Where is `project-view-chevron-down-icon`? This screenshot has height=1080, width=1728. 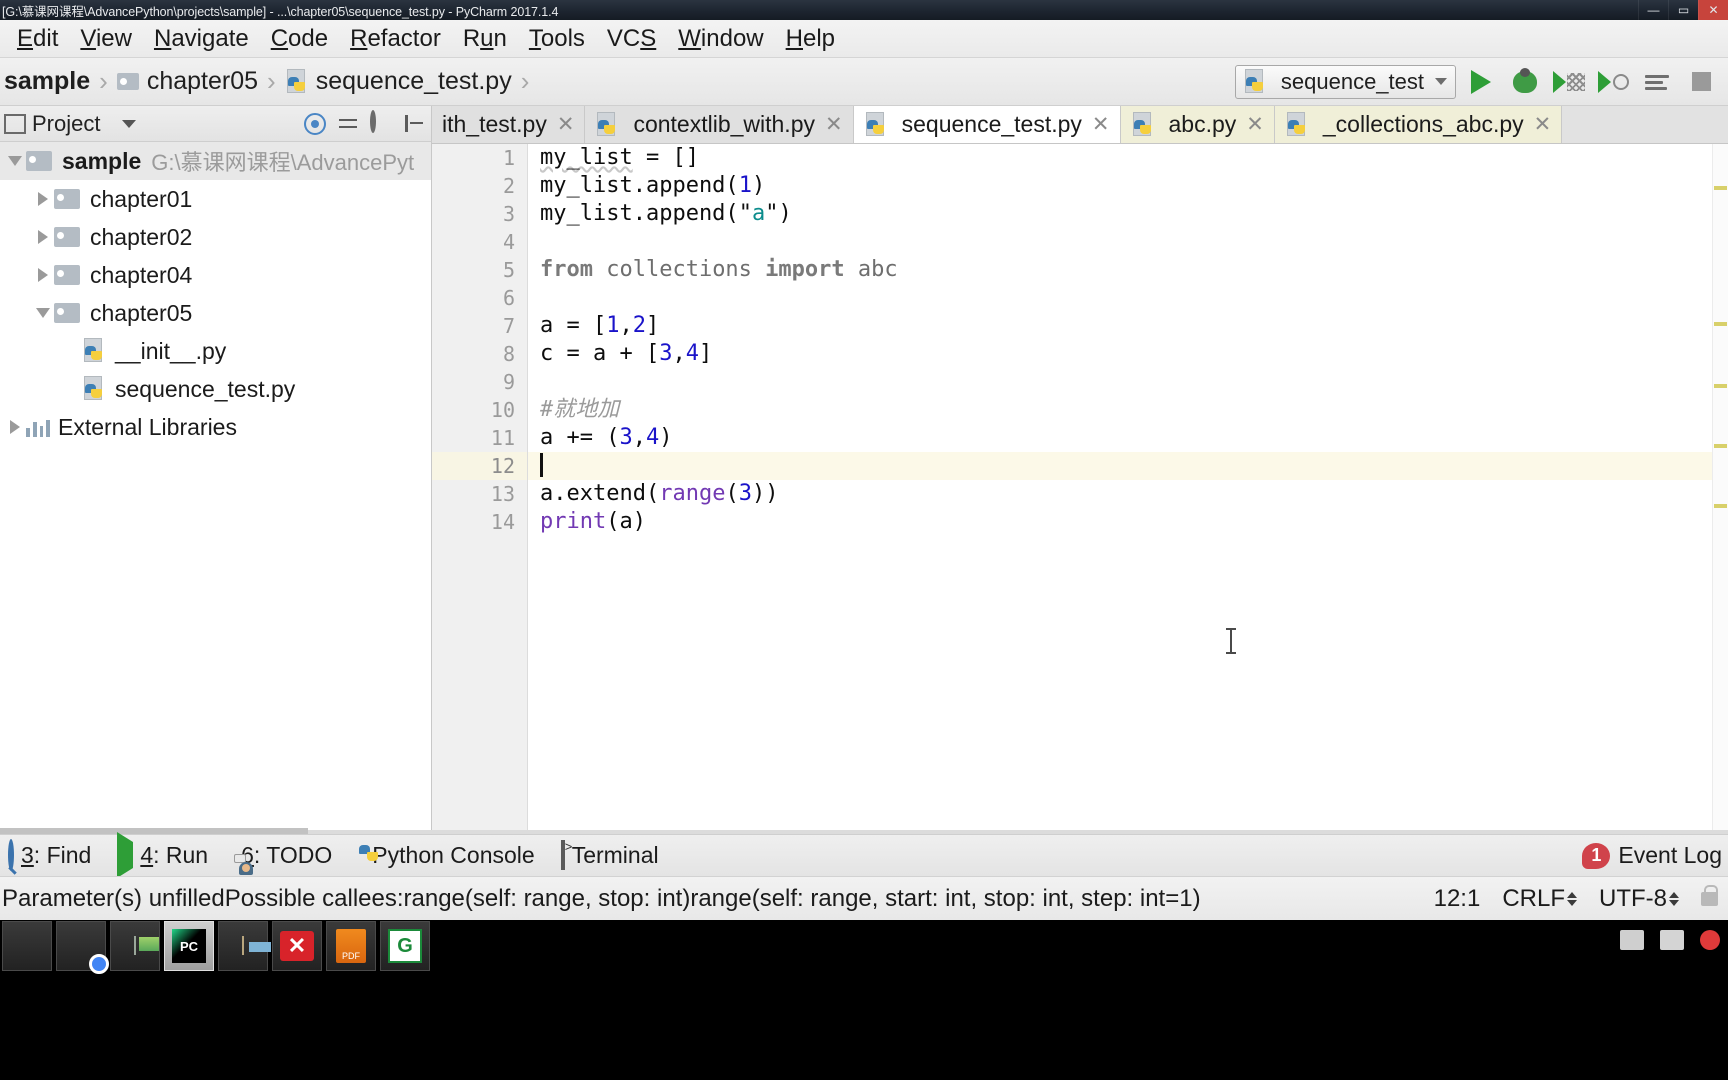
project-view-chevron-down-icon is located at coordinates (129, 123).